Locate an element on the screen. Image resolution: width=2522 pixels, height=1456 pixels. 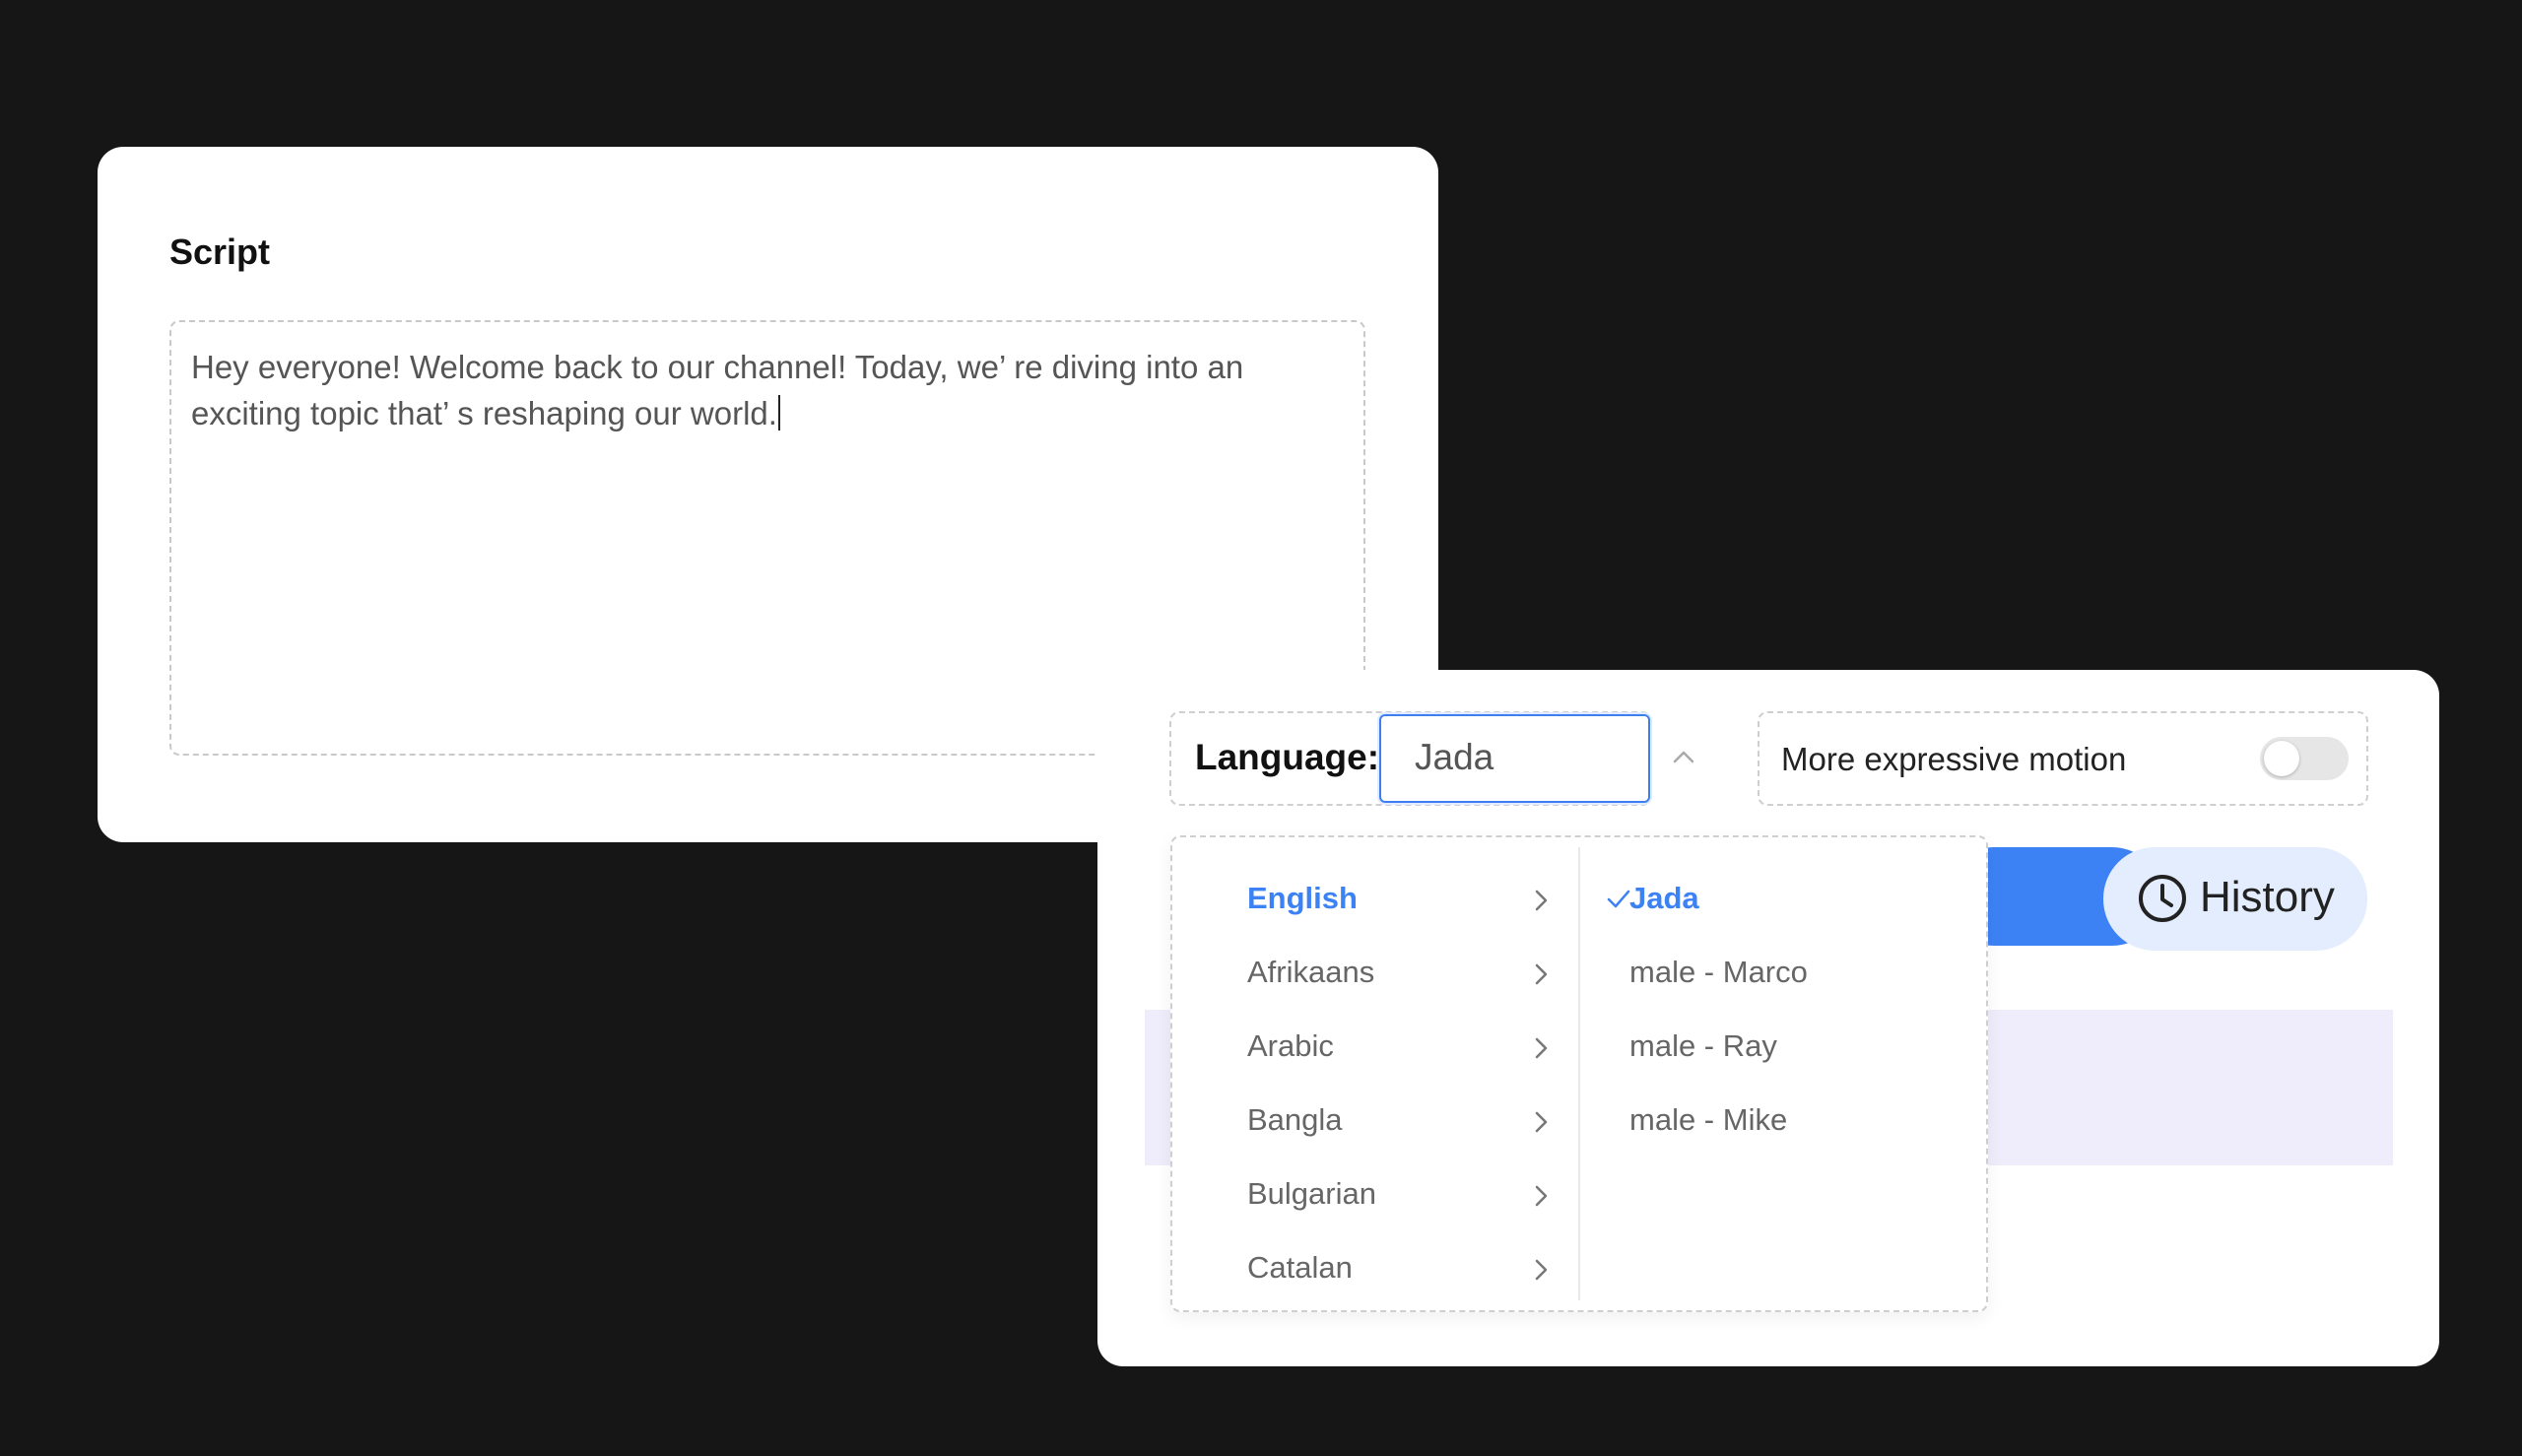
toggle-knob is located at coordinates (2281, 758).